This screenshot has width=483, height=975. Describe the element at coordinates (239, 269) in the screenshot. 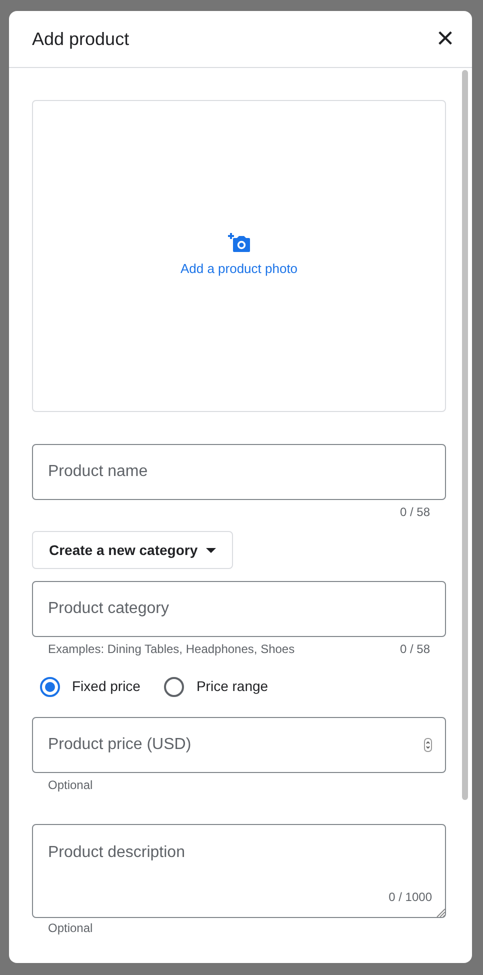

I see `add-photo-label: Add a product photo` at that location.